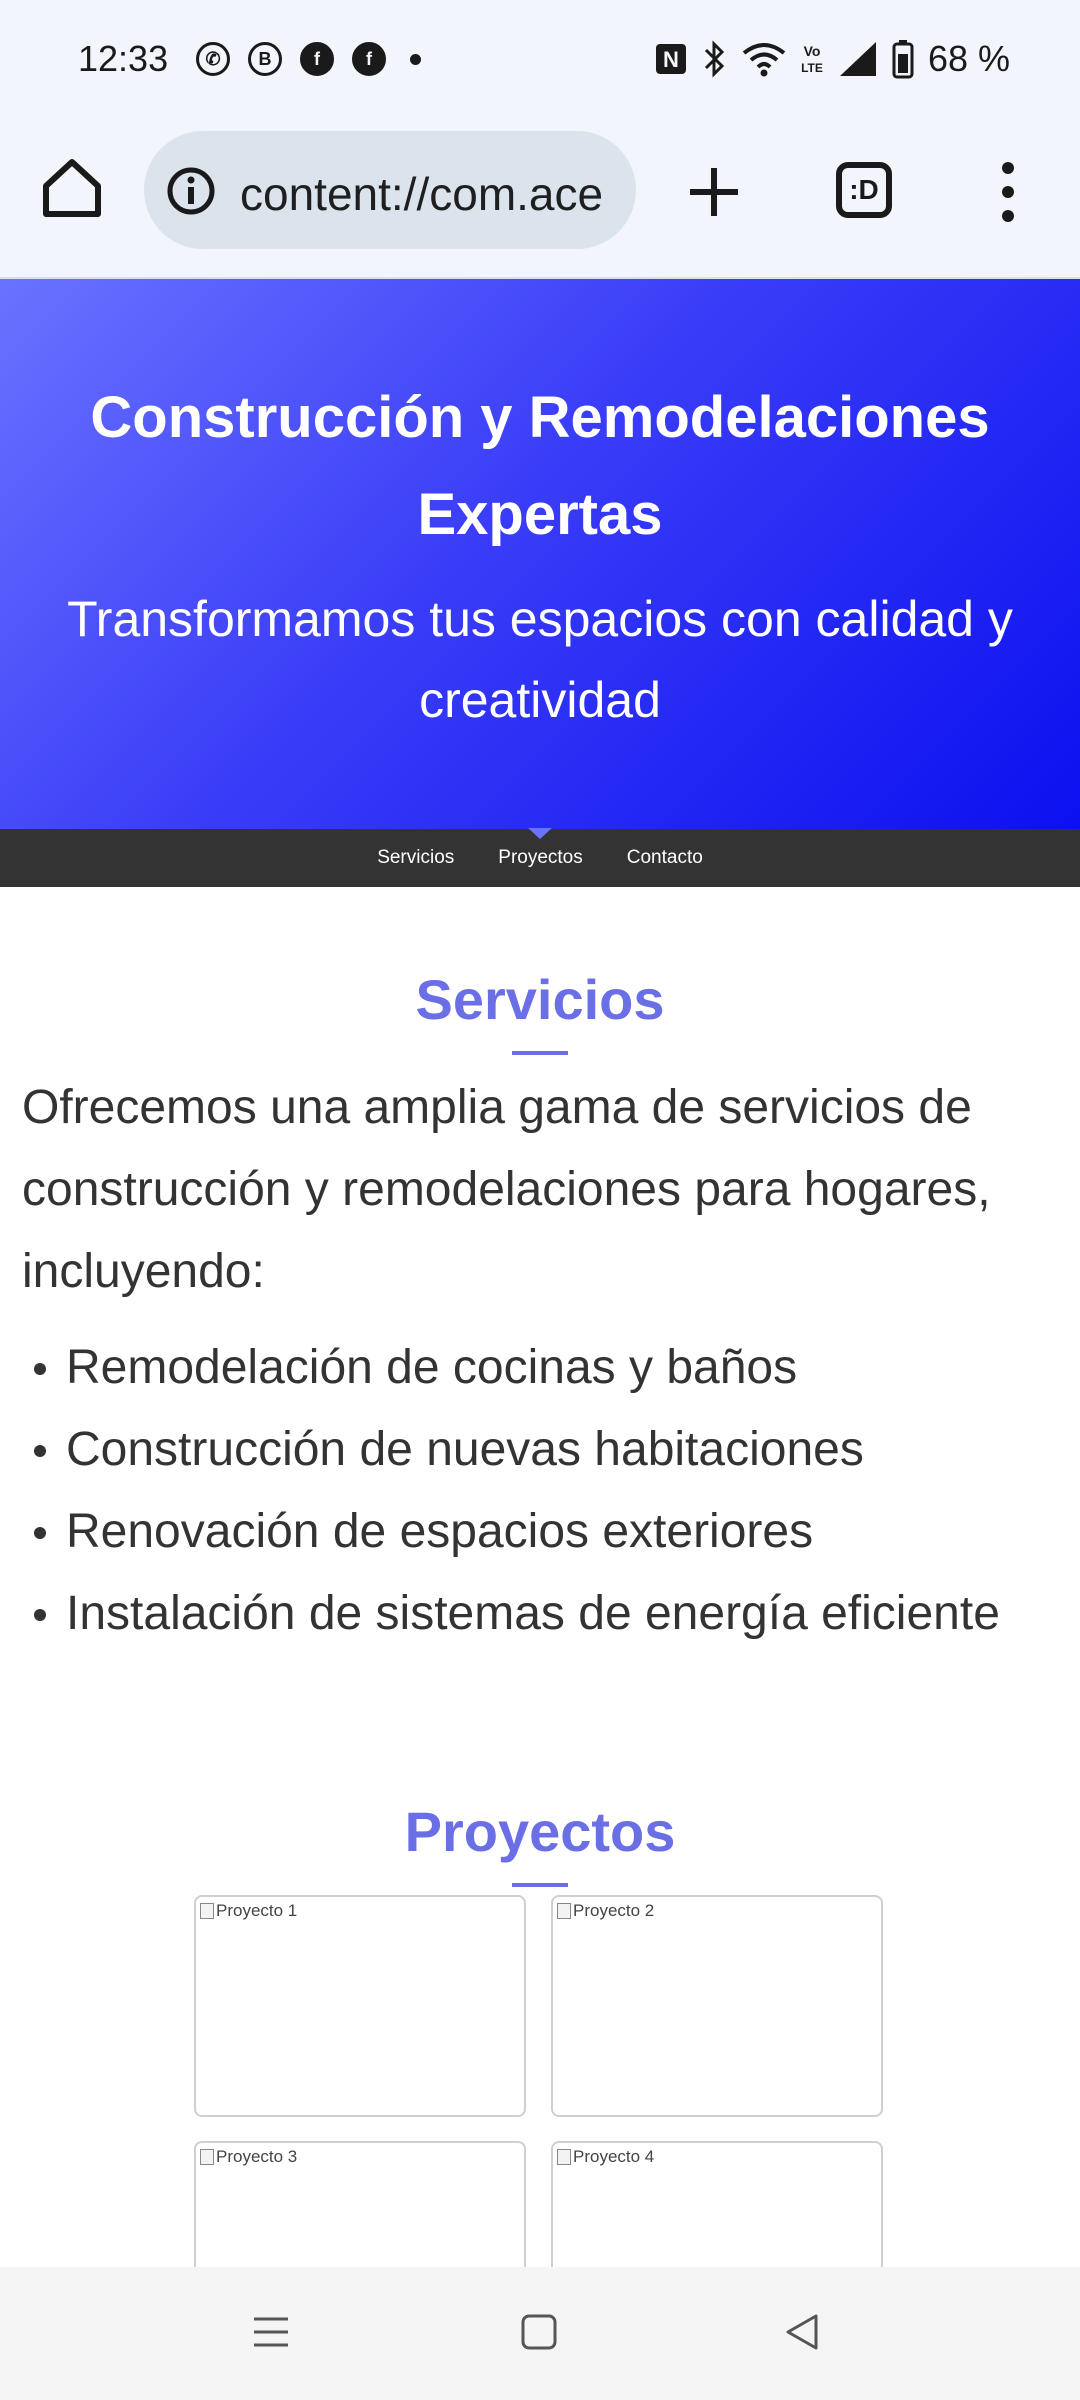  What do you see at coordinates (714, 59) in the screenshot?
I see `bluetooth-icon` at bounding box center [714, 59].